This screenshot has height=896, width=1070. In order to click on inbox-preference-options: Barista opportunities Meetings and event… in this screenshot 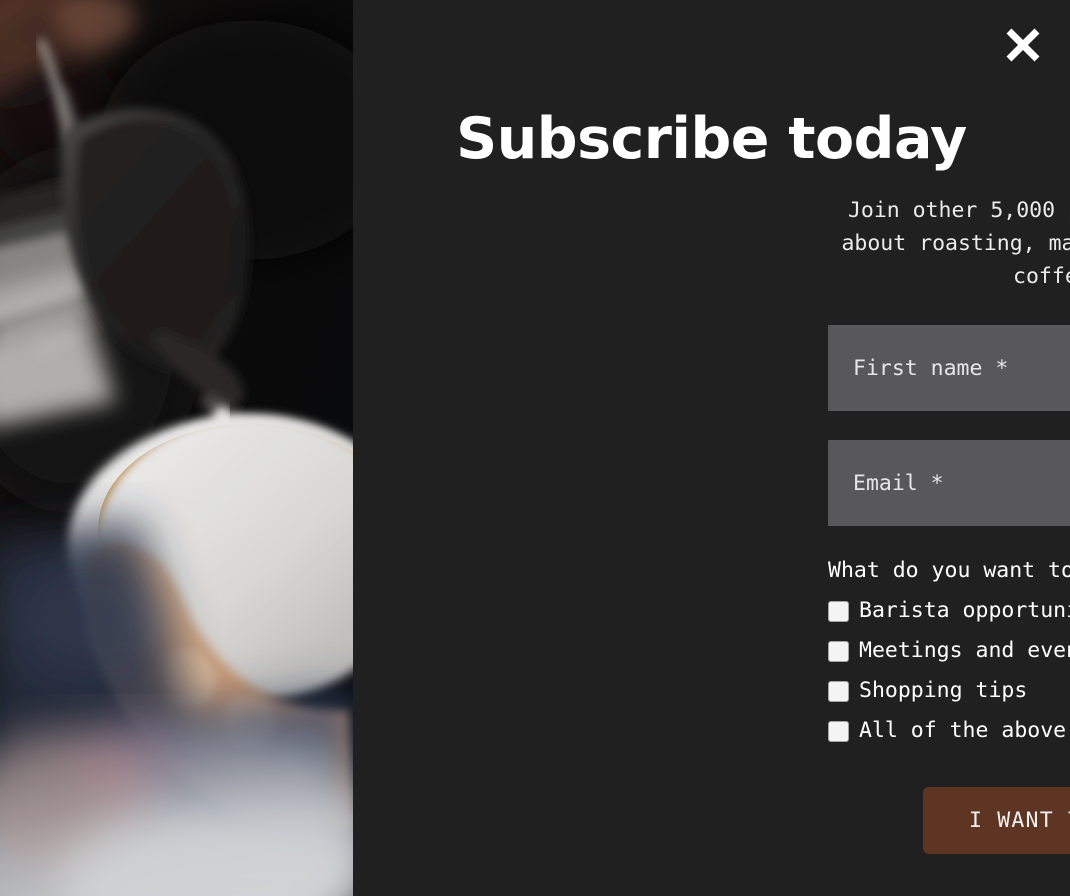, I will do `click(949, 671)`.